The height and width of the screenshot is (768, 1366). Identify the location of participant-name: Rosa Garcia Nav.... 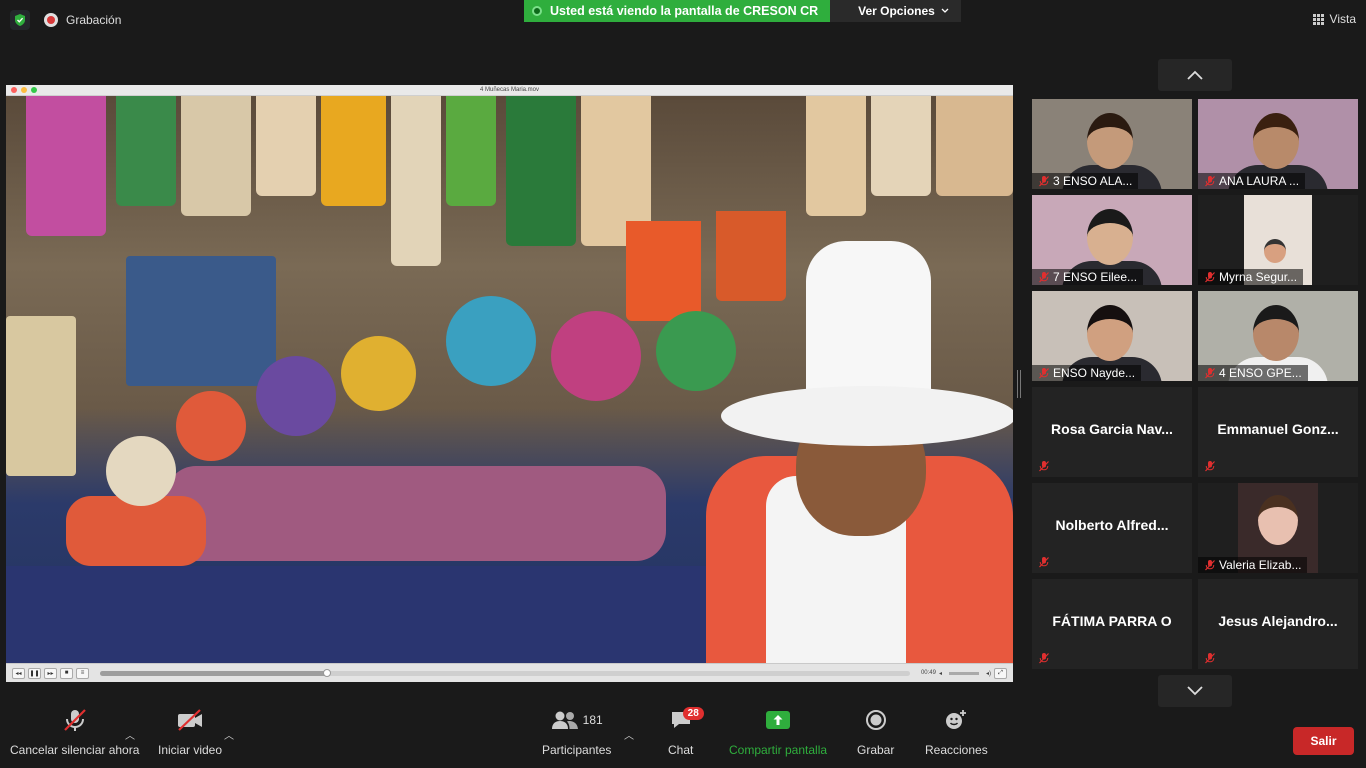
(1112, 429).